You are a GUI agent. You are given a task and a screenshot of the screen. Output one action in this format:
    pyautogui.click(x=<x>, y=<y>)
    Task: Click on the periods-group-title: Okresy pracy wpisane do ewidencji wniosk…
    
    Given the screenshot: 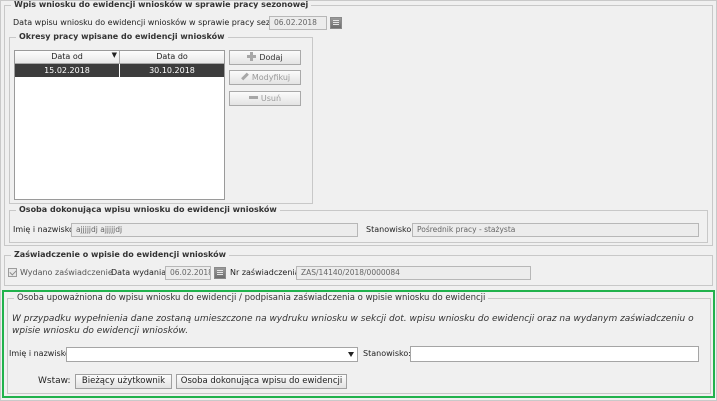 What is the action you would take?
    pyautogui.click(x=122, y=36)
    